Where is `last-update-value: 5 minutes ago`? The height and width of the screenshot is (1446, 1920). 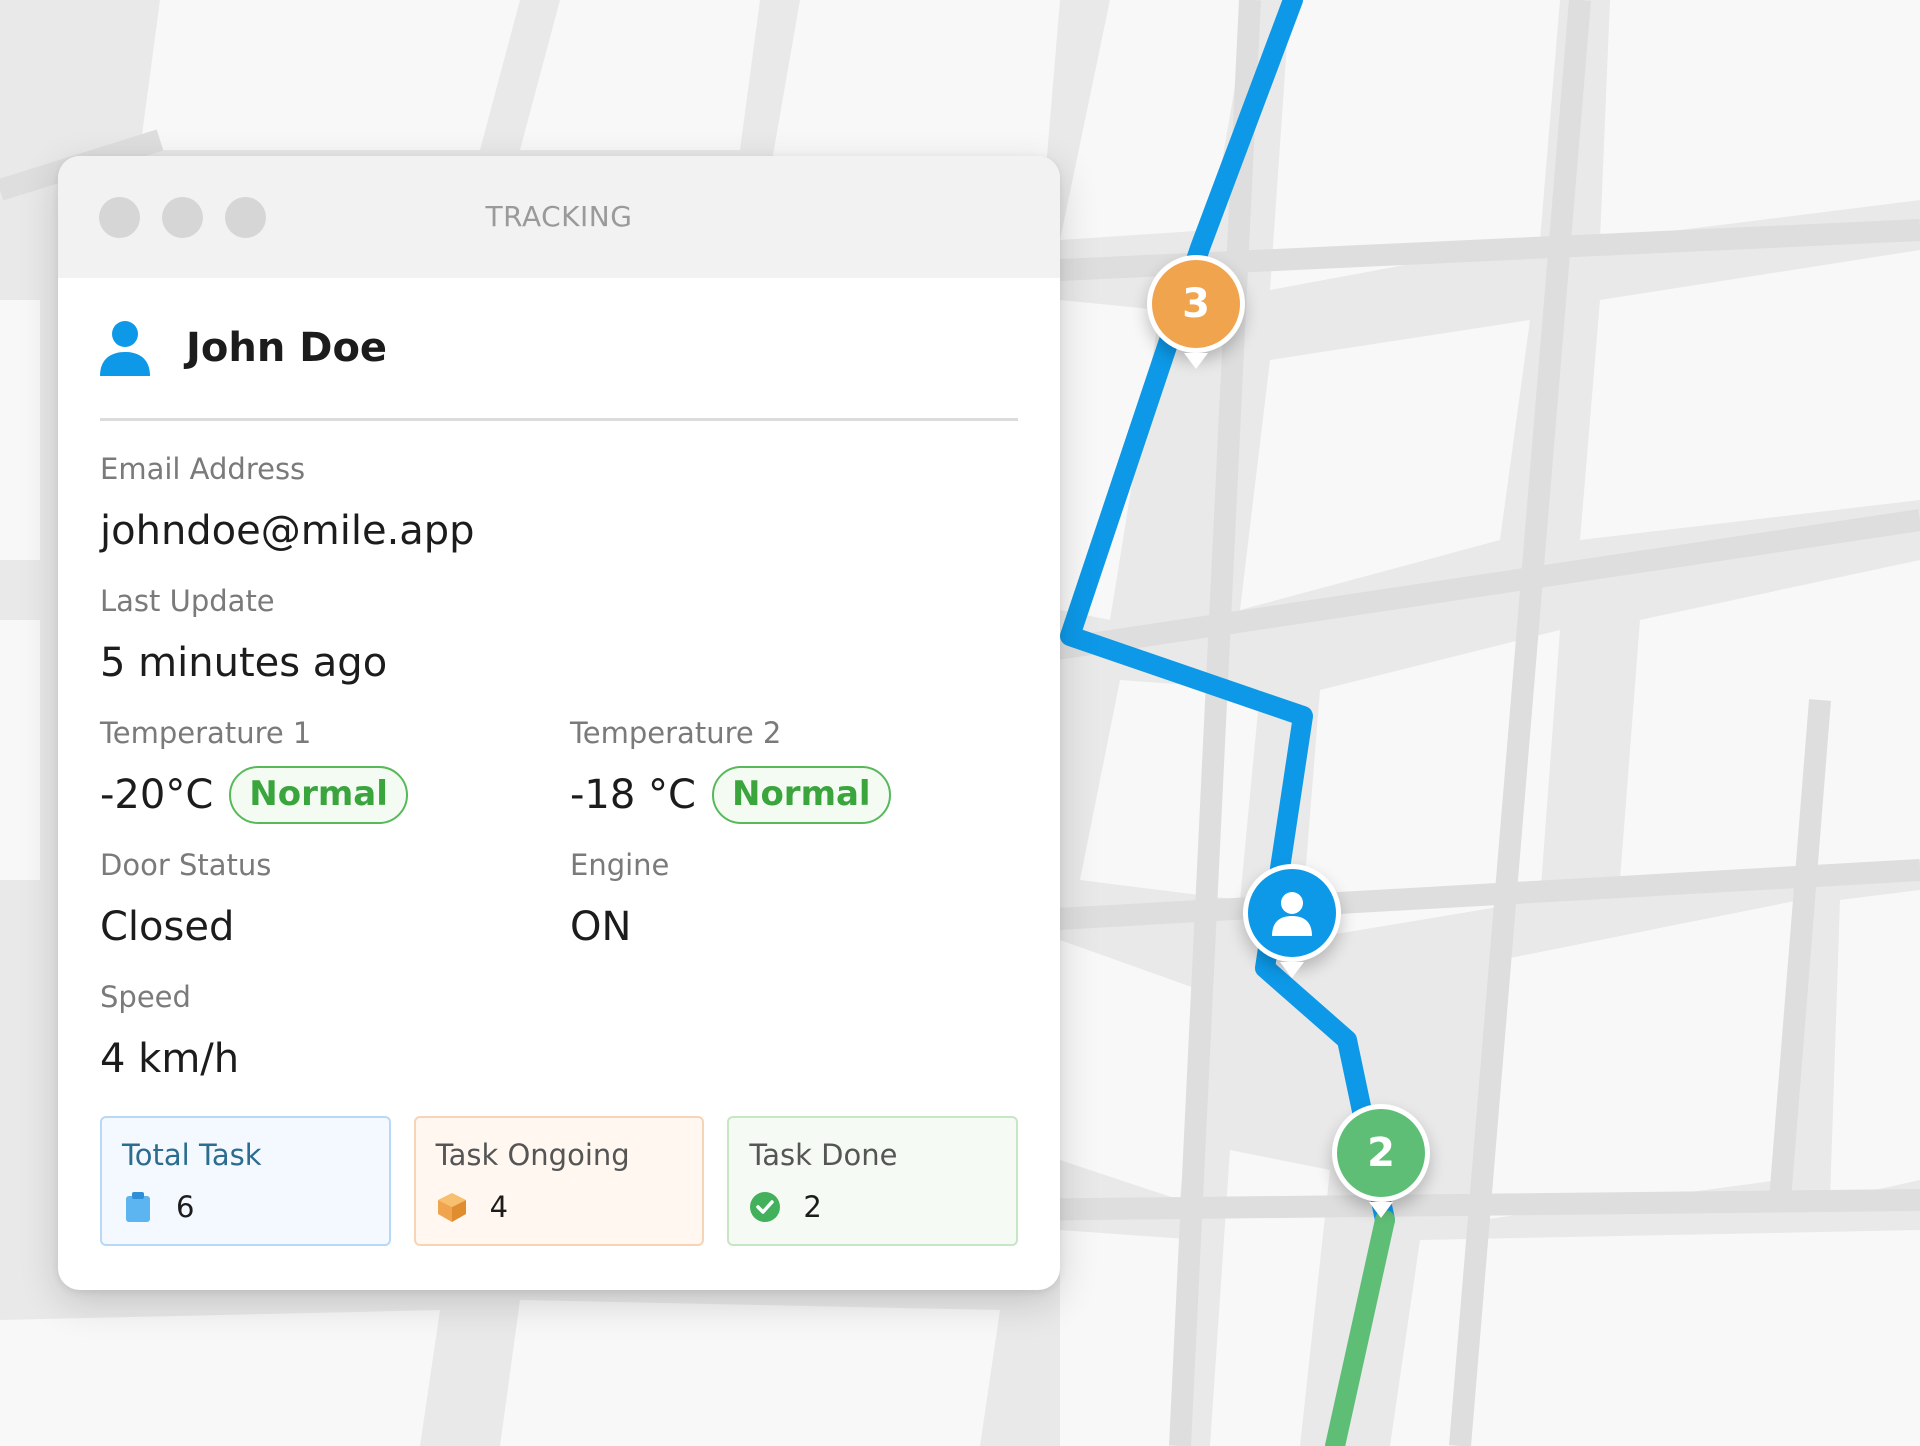 last-update-value: 5 minutes ago is located at coordinates (244, 663).